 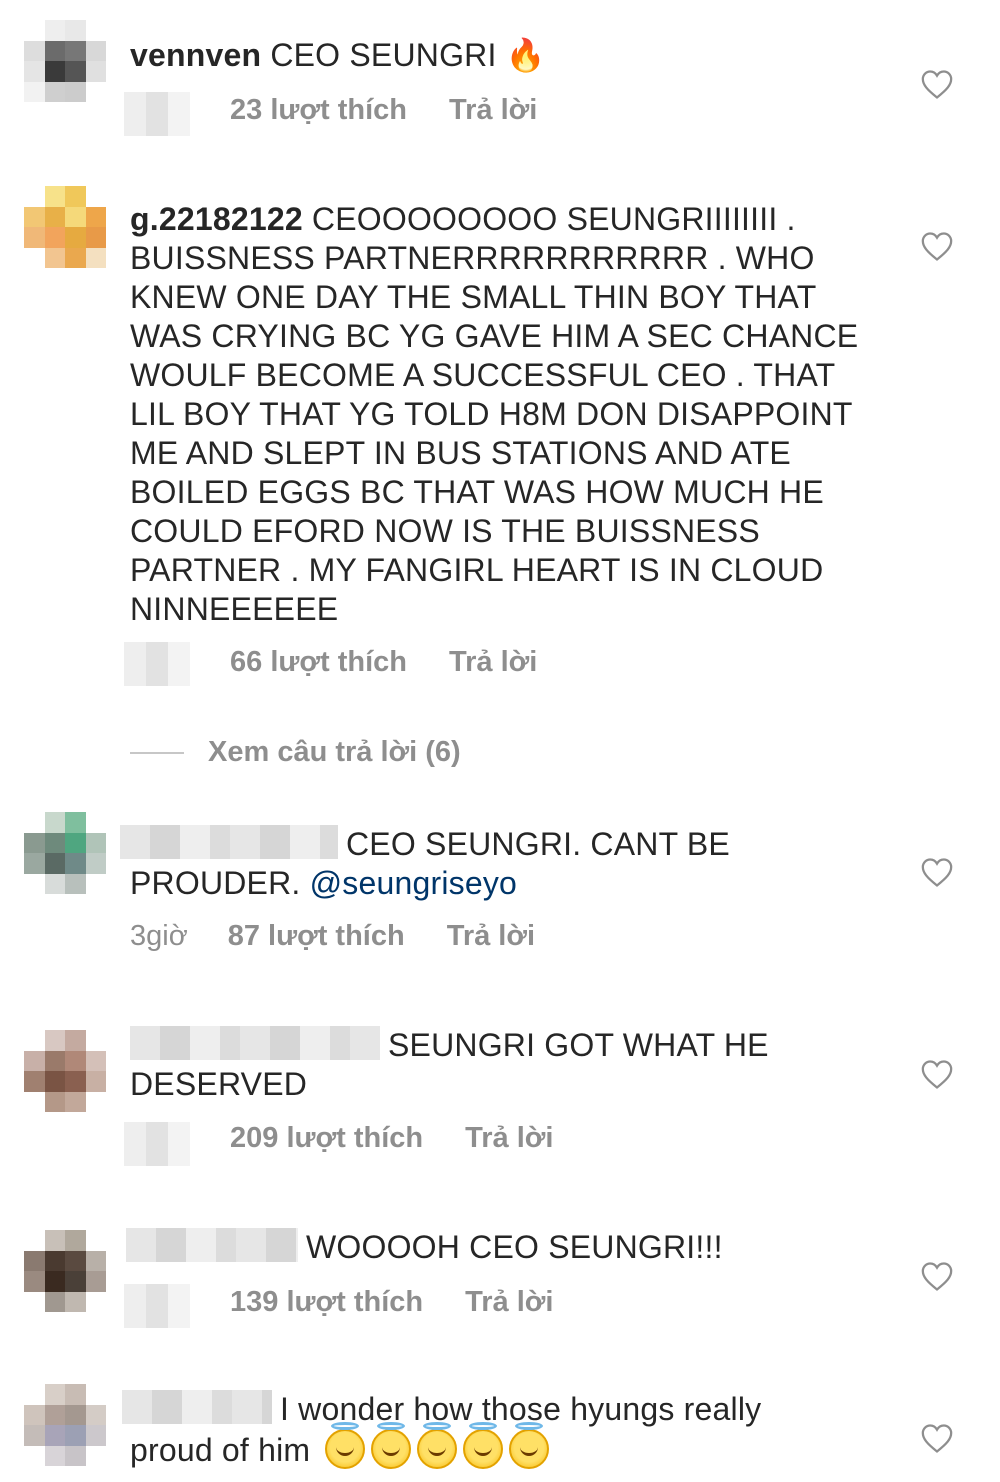 What do you see at coordinates (216, 219) in the screenshot?
I see `comment-username: g.22182122` at bounding box center [216, 219].